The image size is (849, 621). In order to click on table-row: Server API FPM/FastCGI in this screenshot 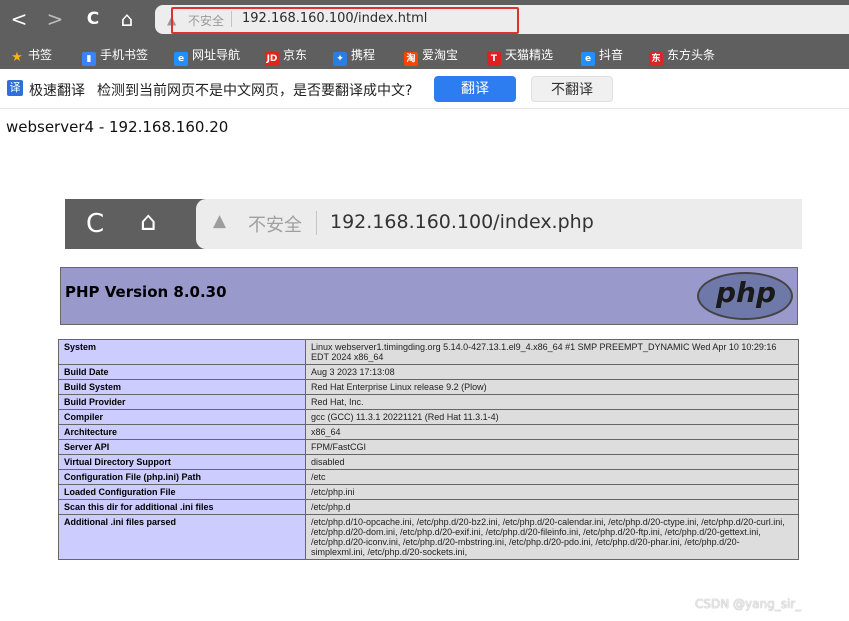, I will do `click(428, 447)`.